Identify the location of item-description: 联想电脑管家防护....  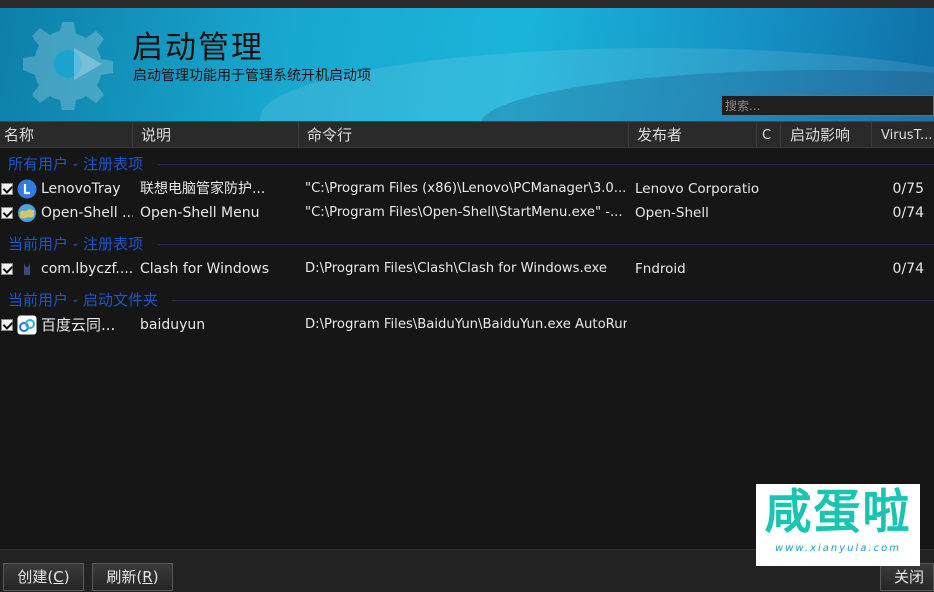
(203, 189).